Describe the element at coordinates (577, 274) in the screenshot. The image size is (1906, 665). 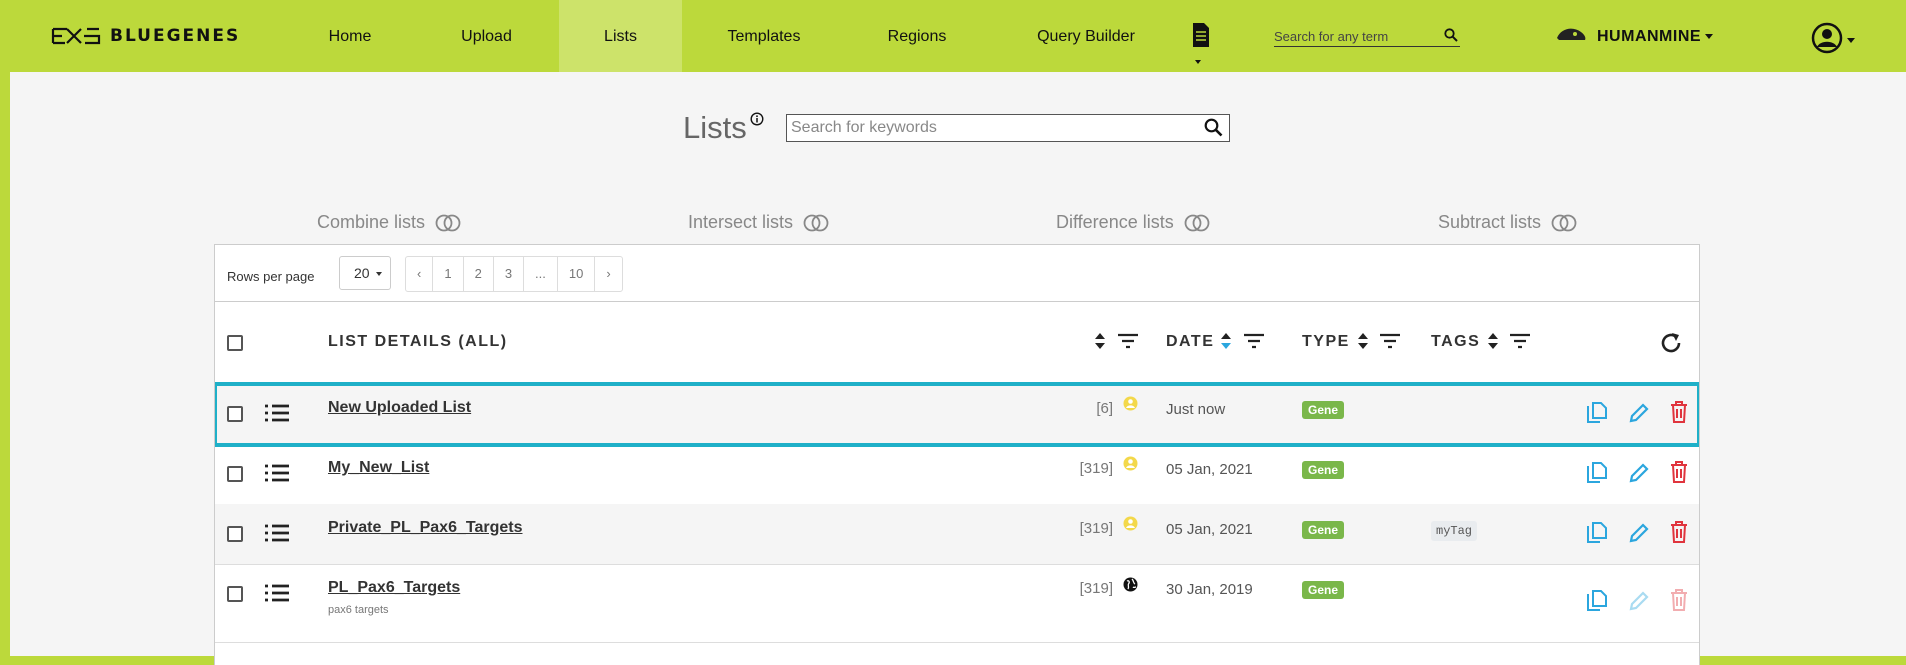
I see `page-10: 10` at that location.